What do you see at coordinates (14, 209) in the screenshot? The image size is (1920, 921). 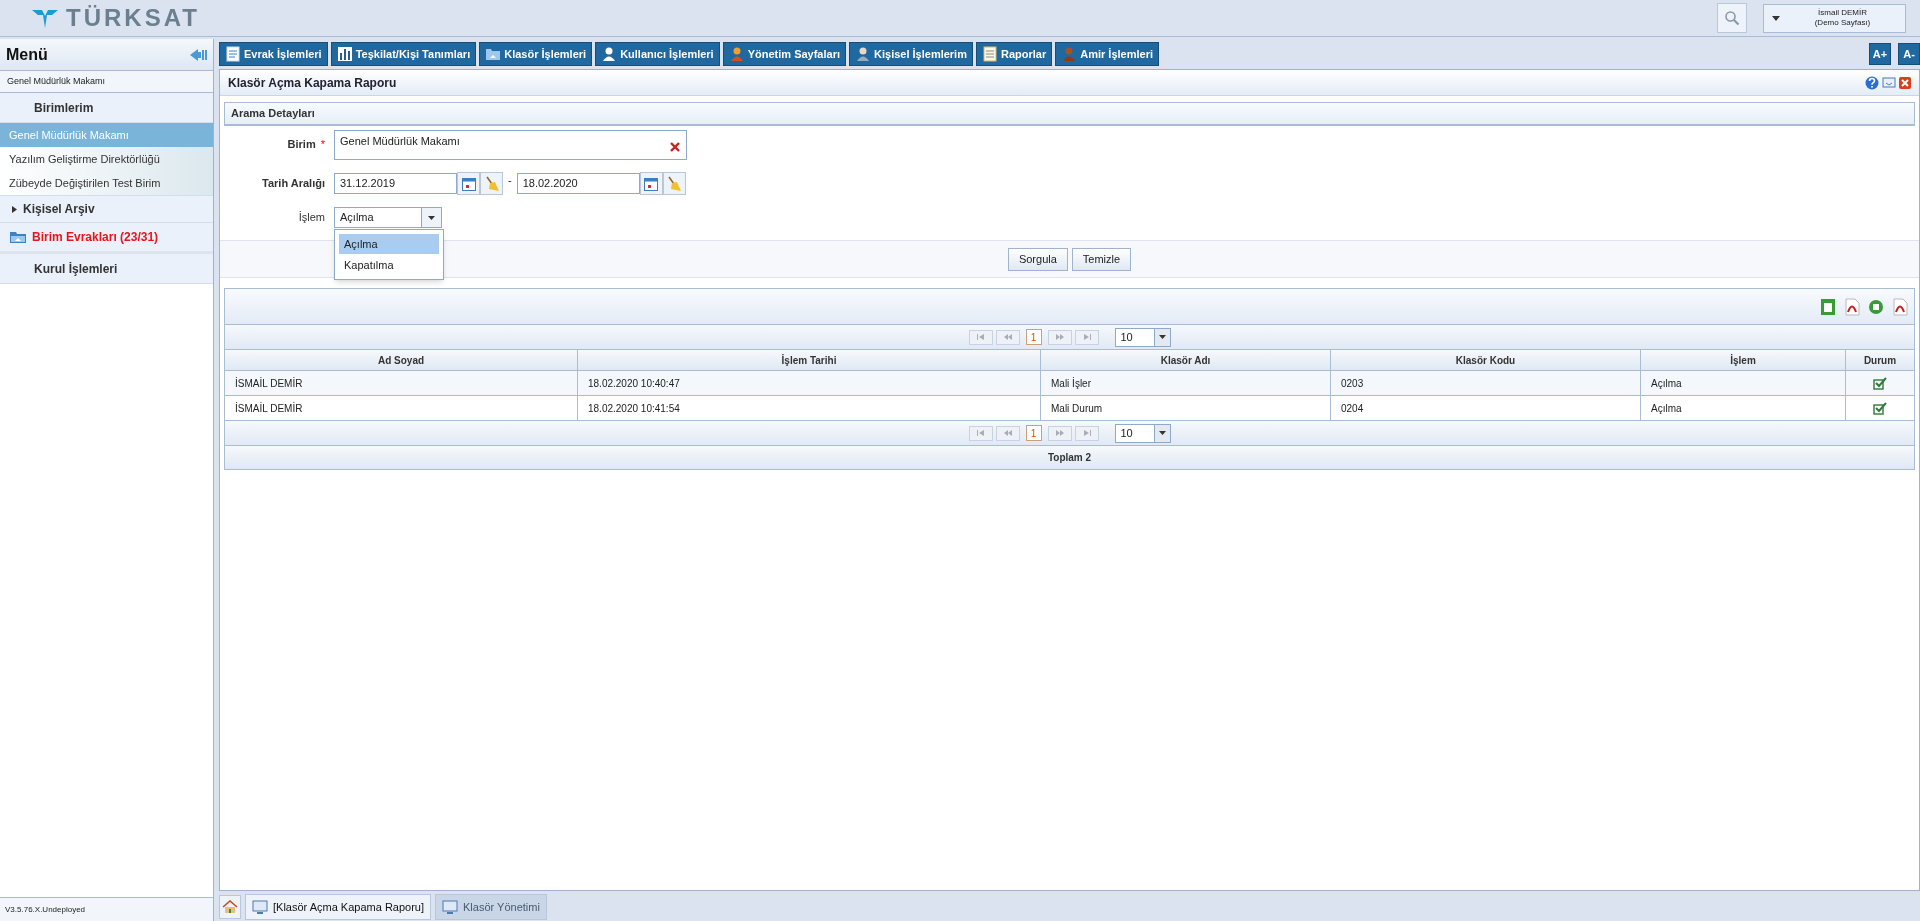 I see `caret-right-icon` at bounding box center [14, 209].